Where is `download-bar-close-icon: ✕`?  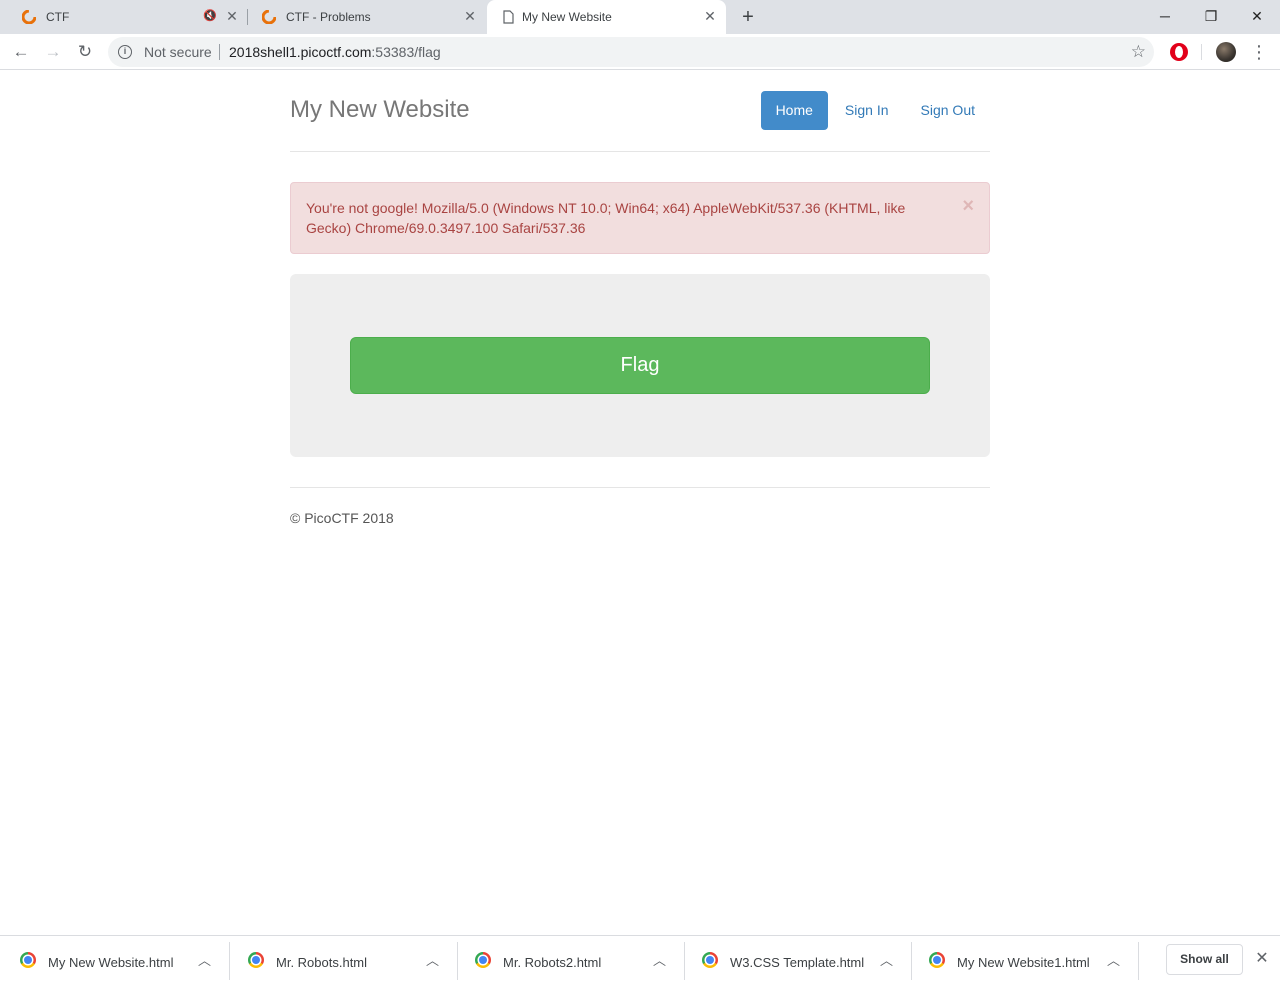
download-bar-close-icon: ✕ is located at coordinates (1262, 959).